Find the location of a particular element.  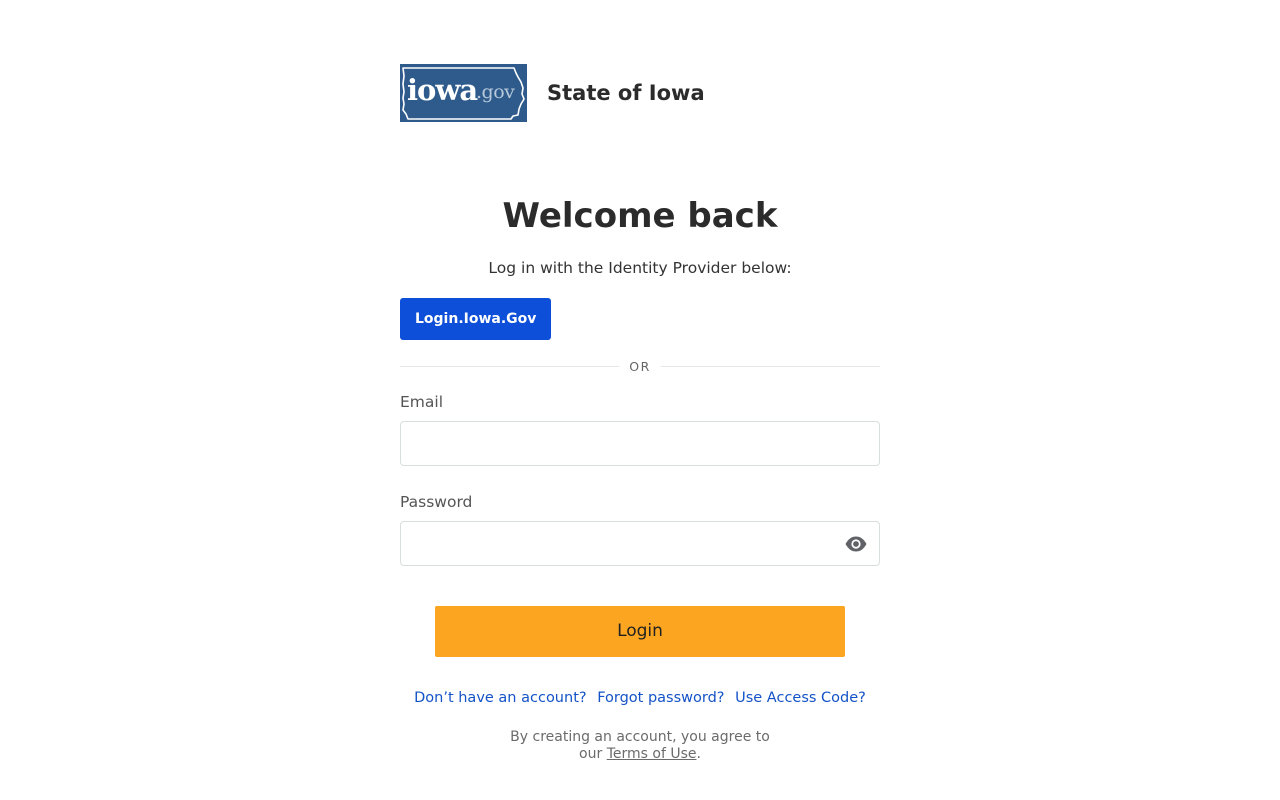

terms-suffix: . is located at coordinates (698, 754).